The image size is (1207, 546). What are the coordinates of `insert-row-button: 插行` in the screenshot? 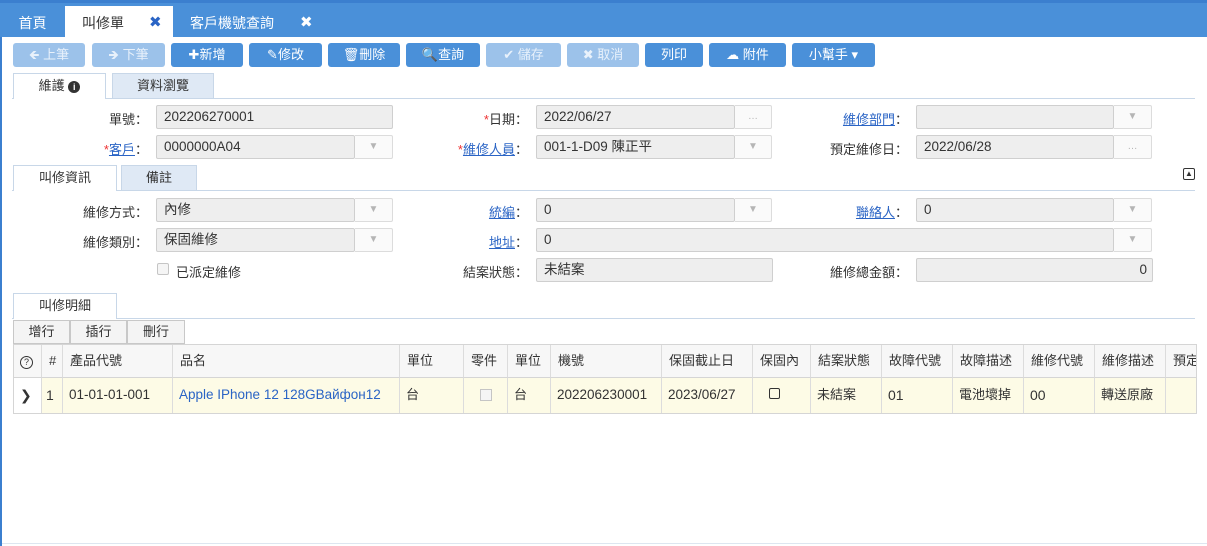 It's located at (98, 332).